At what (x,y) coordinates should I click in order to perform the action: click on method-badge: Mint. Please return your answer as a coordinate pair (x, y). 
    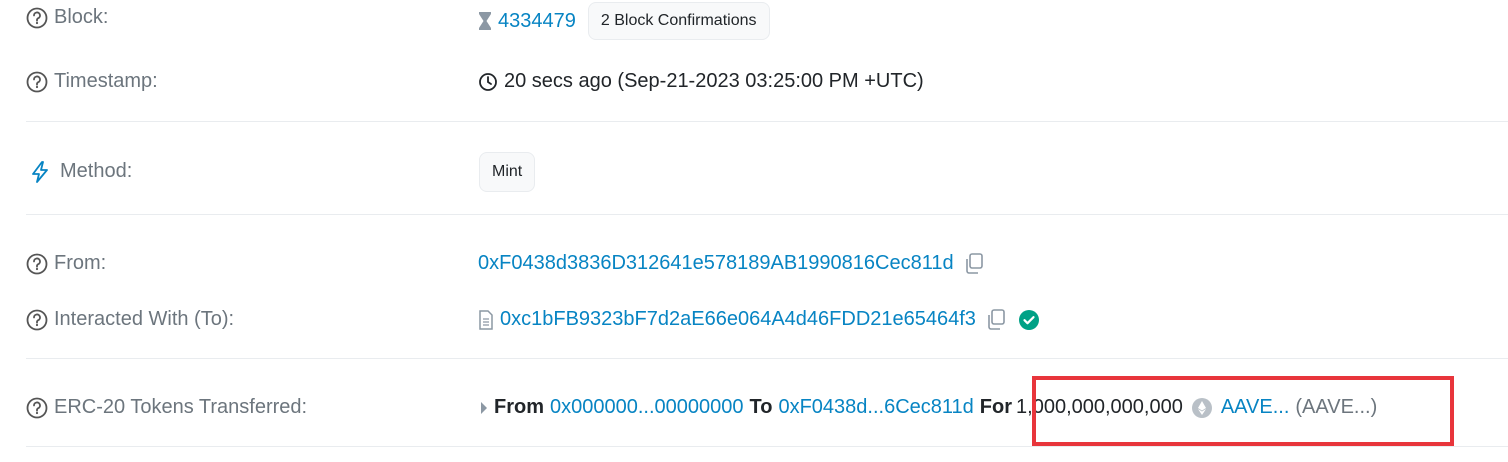
    Looking at the image, I should click on (507, 172).